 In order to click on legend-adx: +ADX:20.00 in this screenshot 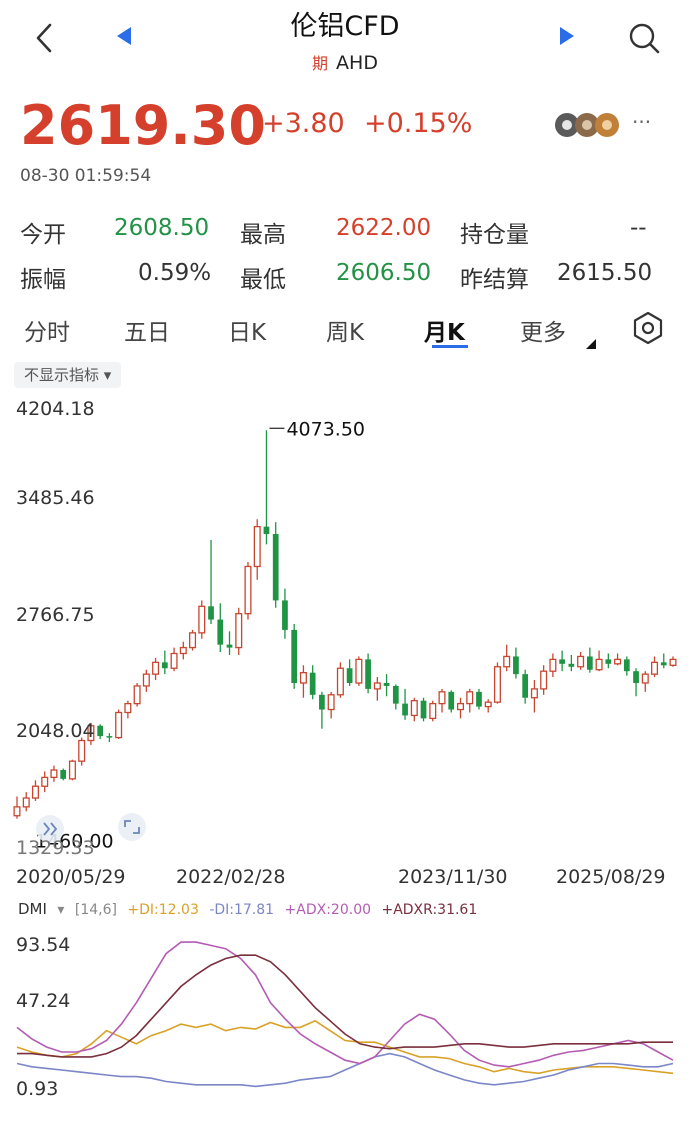, I will do `click(328, 910)`.